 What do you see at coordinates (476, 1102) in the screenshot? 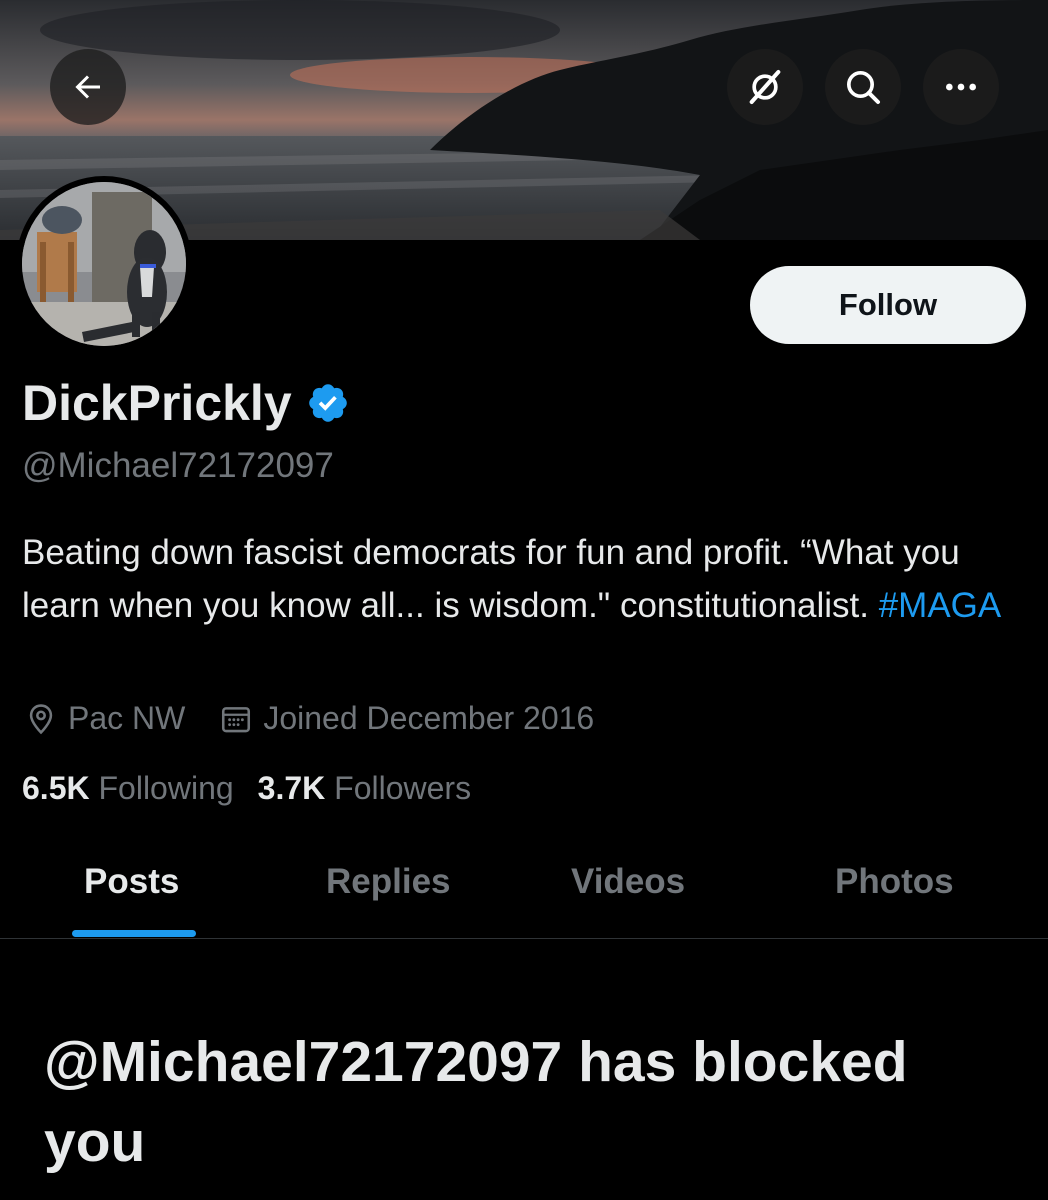
I see `blocked-message: @Michael72172097 has blocked you` at bounding box center [476, 1102].